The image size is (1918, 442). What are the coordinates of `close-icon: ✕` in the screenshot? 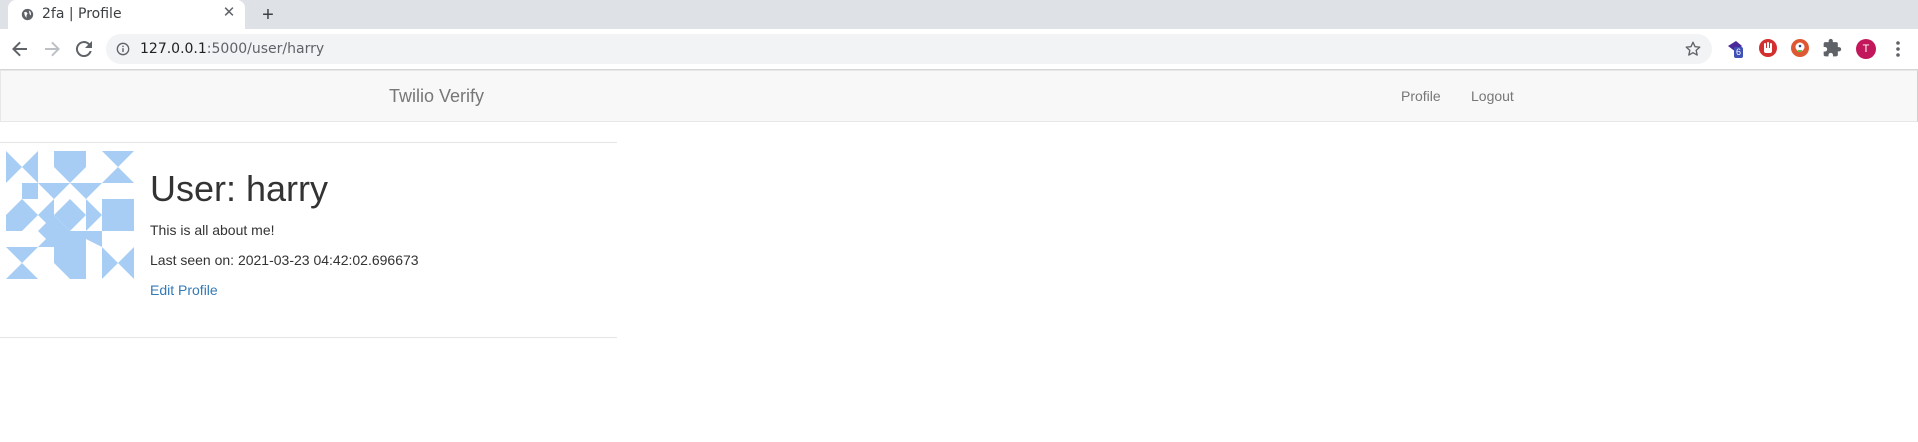 It's located at (229, 13).